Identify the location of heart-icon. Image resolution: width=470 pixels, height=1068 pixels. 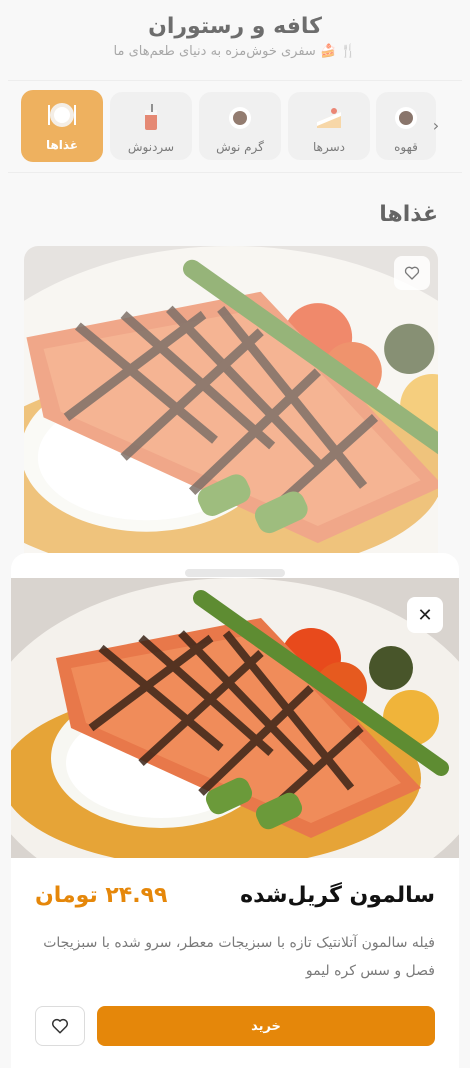
(60, 1026).